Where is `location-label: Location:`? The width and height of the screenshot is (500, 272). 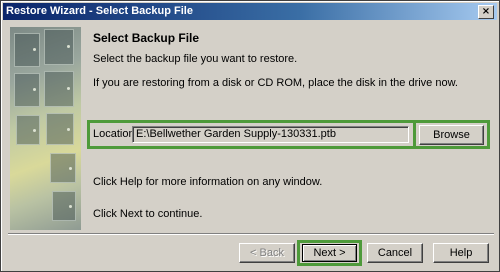
location-label: Location: is located at coordinates (115, 134).